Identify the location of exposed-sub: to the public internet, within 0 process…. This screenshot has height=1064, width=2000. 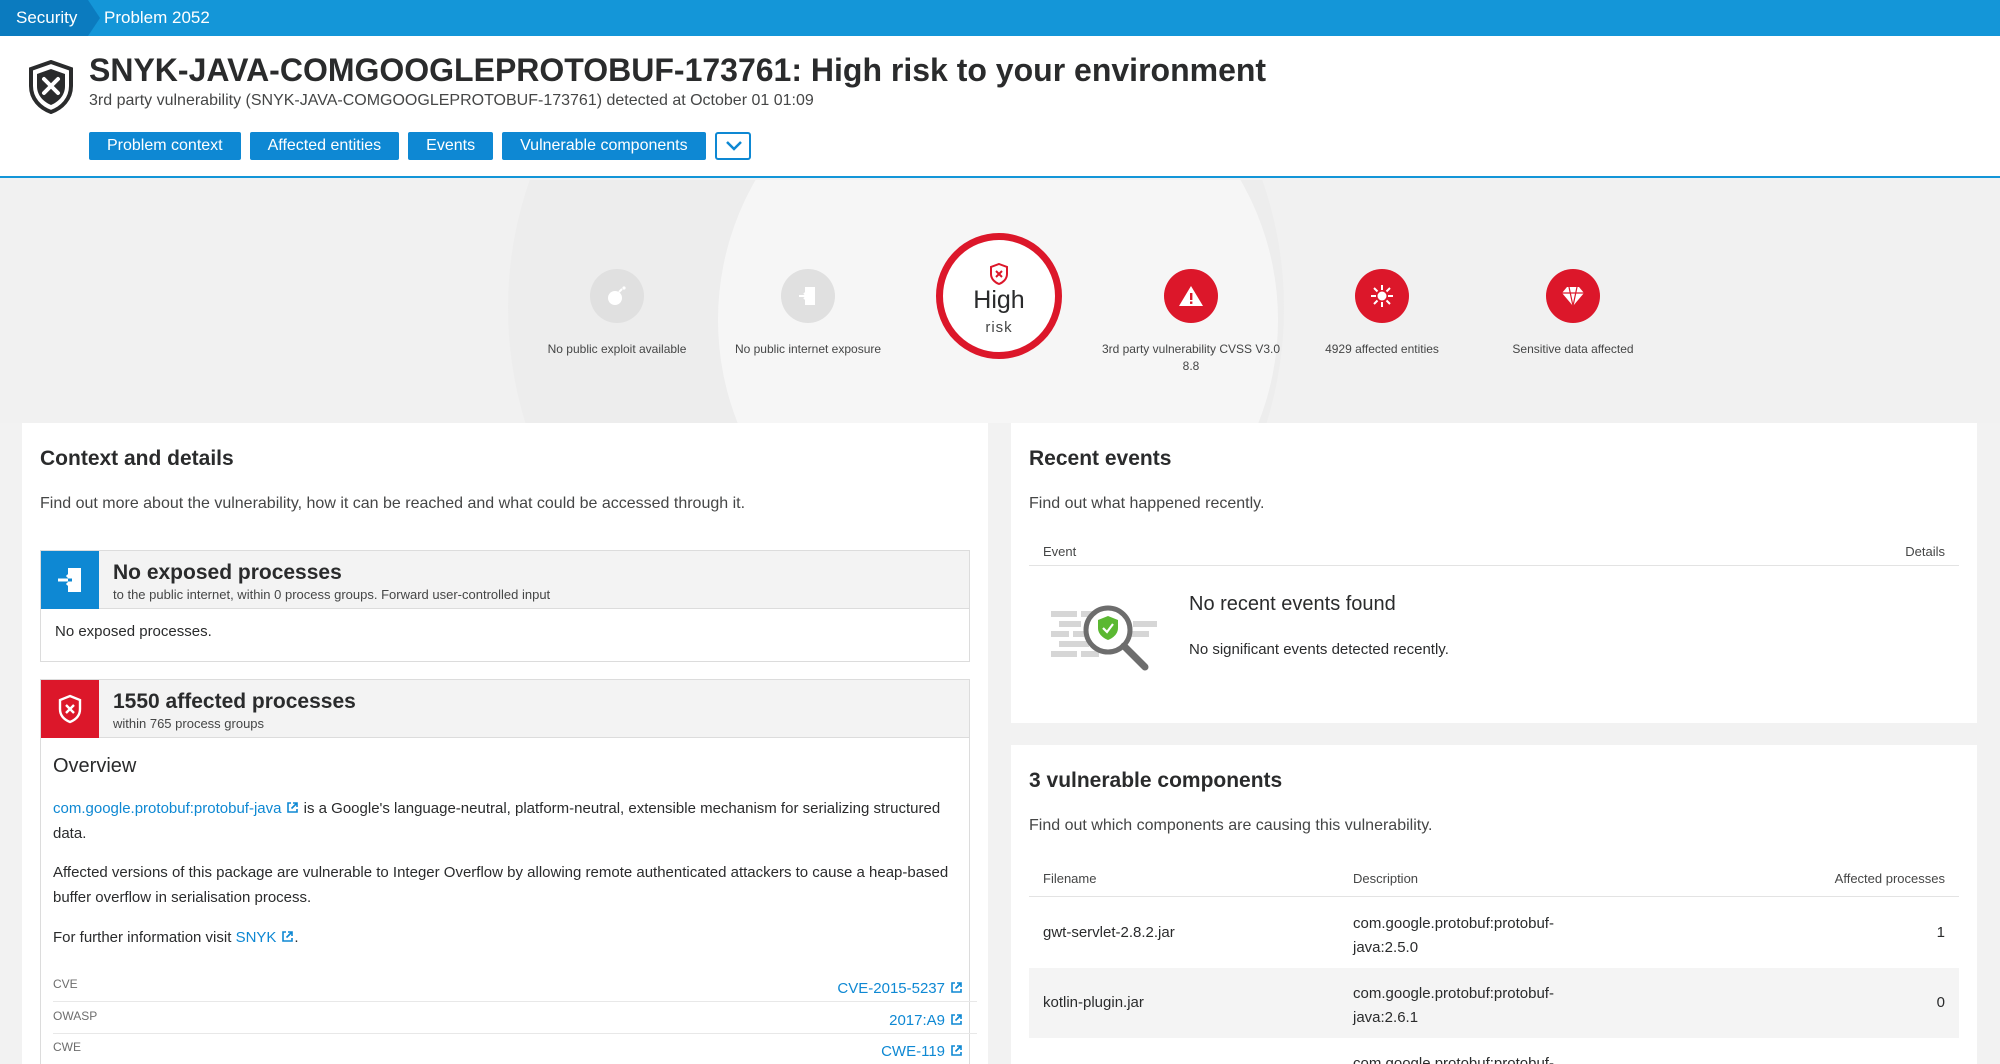
(332, 594).